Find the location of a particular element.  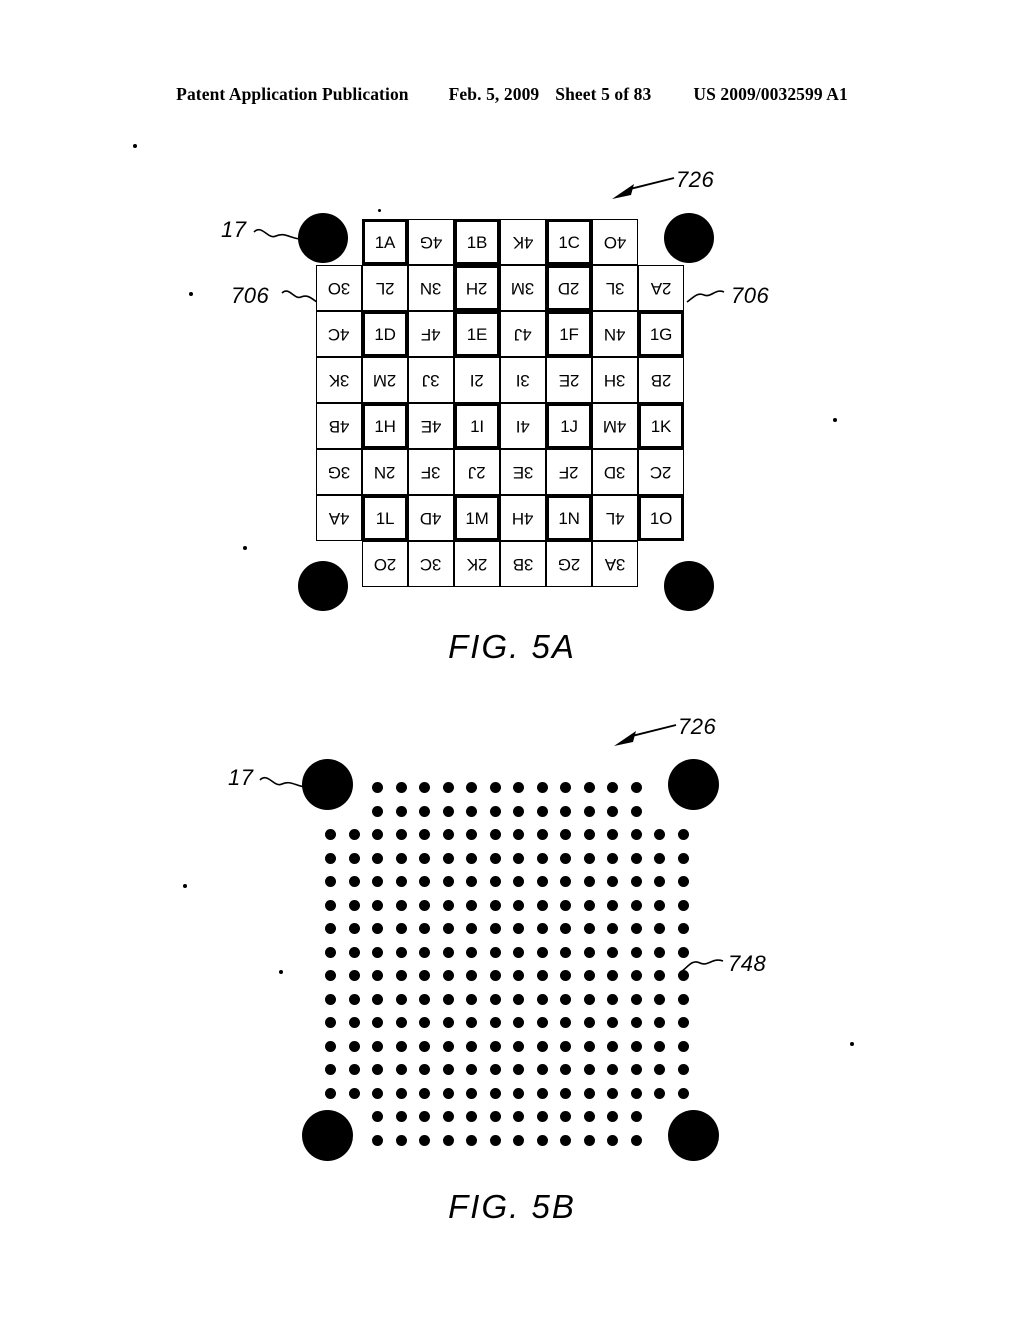

tag-cell-label: 4H is located at coordinates (523, 518).